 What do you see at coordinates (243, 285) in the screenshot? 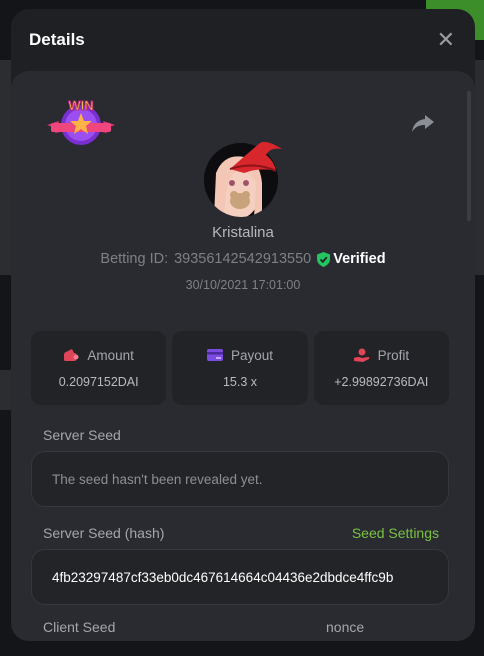
I see `bet-date: 30/10/2021 17:01:00` at bounding box center [243, 285].